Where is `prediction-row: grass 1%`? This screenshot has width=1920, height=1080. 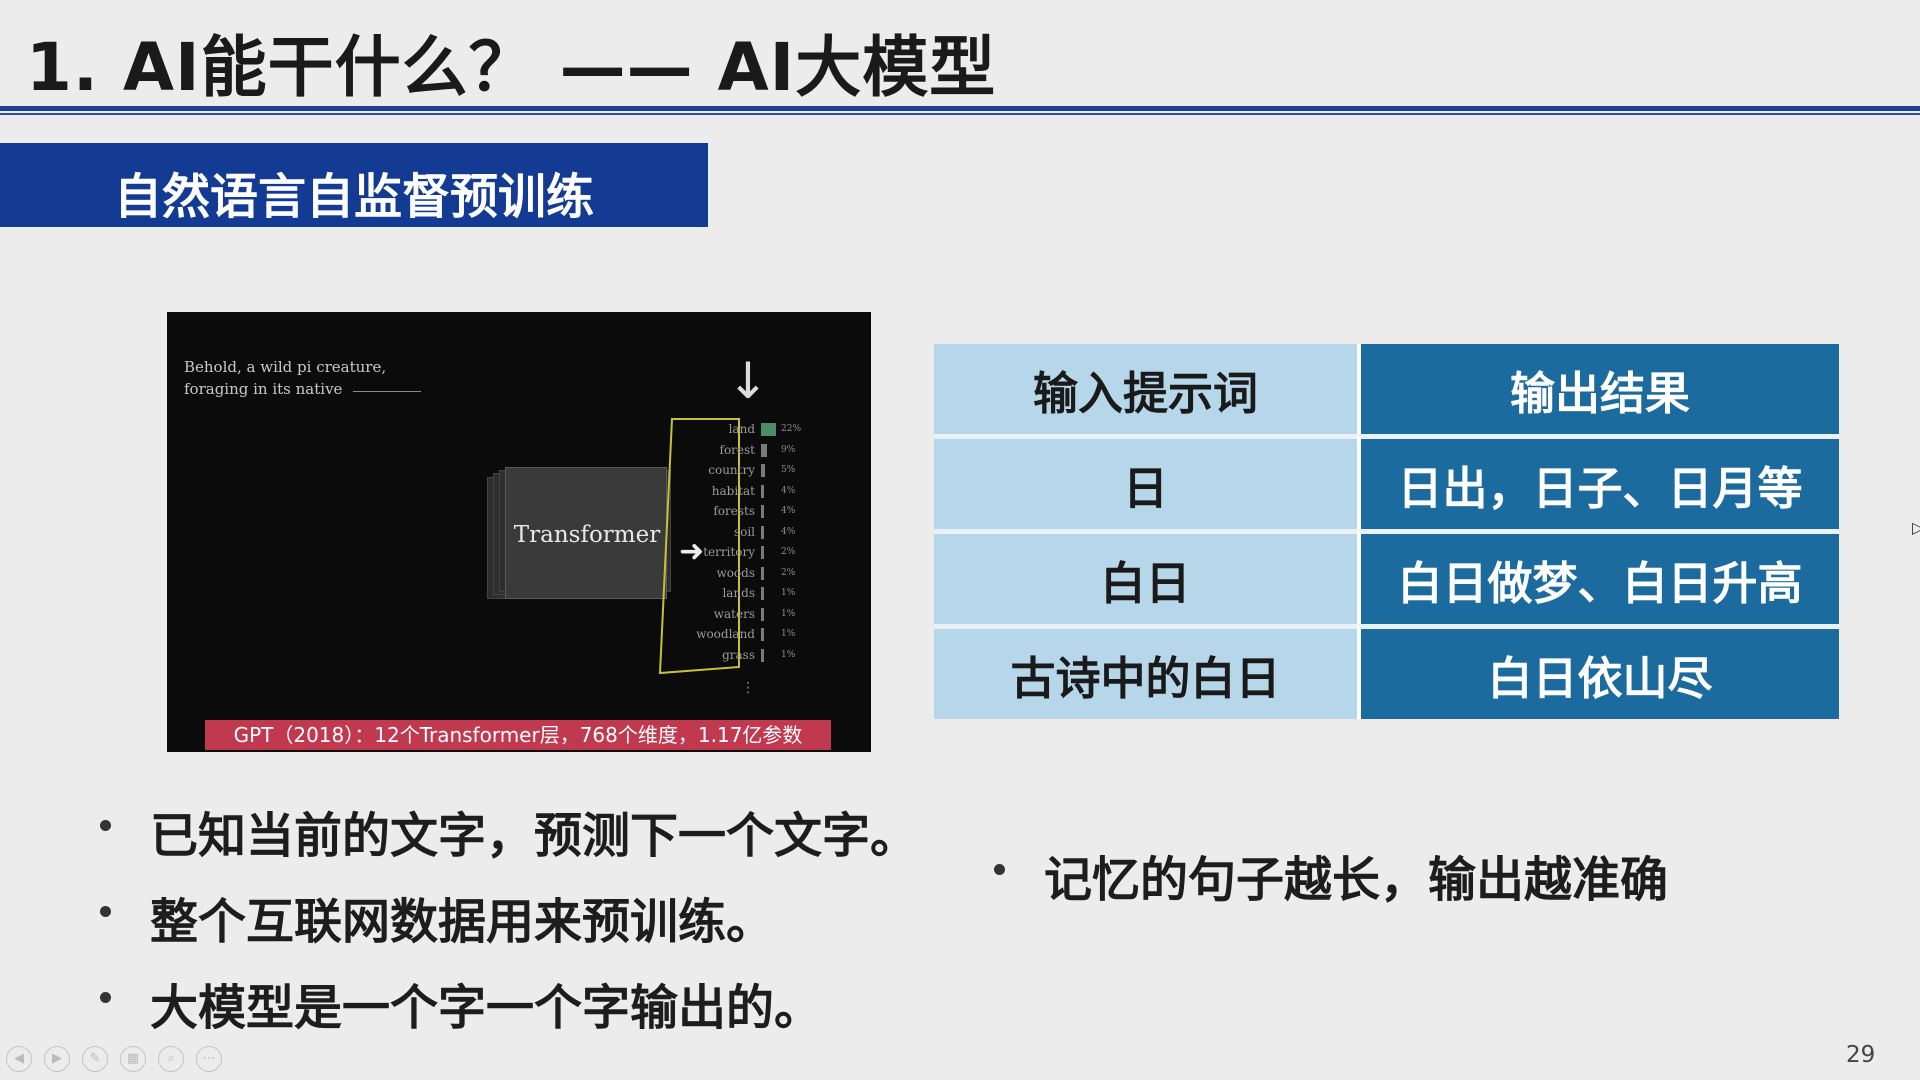
prediction-row: grass 1% is located at coordinates (733, 656).